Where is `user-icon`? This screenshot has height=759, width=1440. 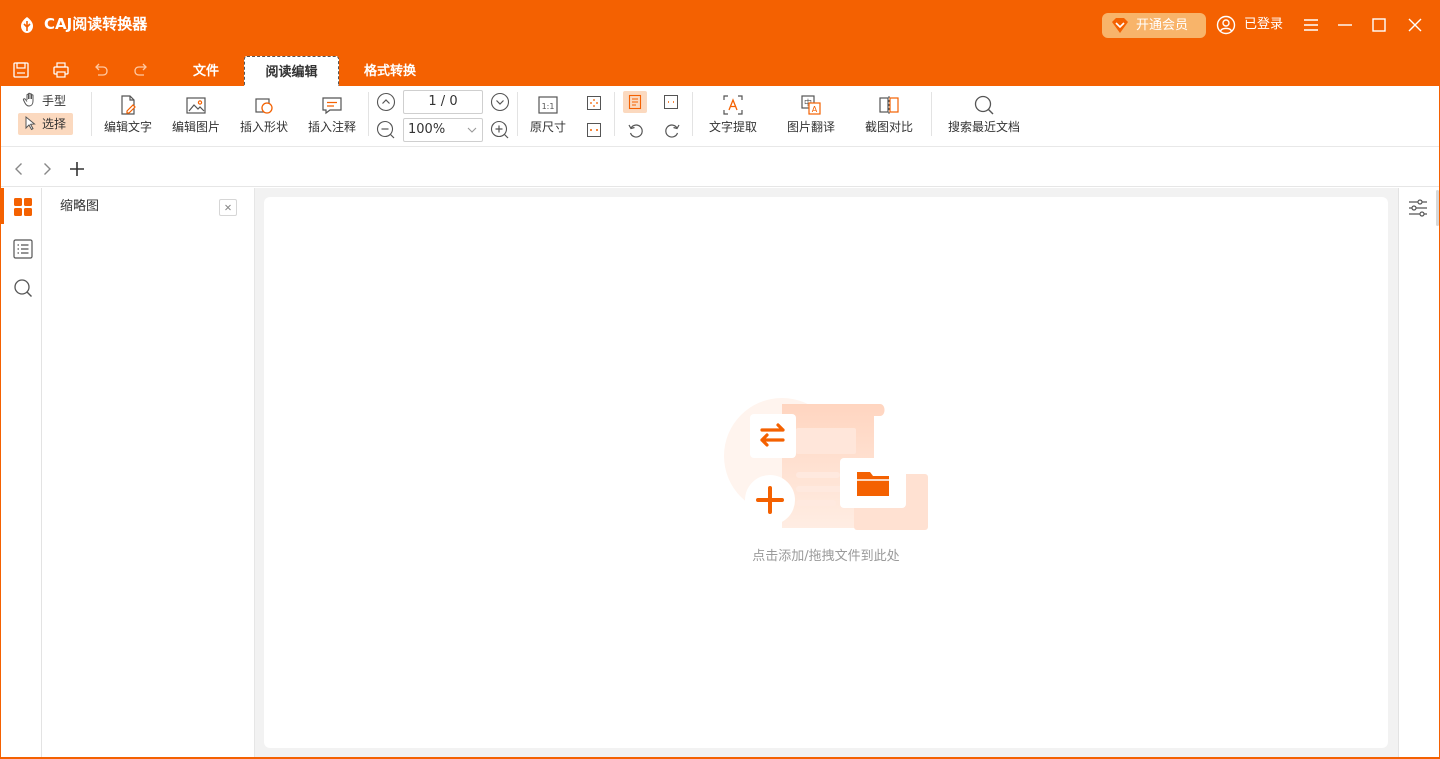
user-icon is located at coordinates (1226, 25).